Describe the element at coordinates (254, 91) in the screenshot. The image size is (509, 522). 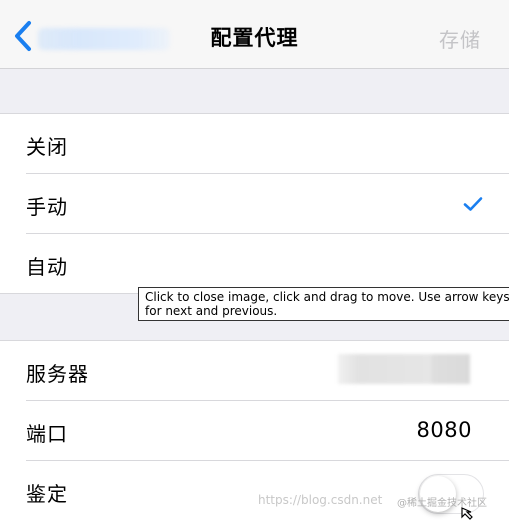
I see `section-gap` at that location.